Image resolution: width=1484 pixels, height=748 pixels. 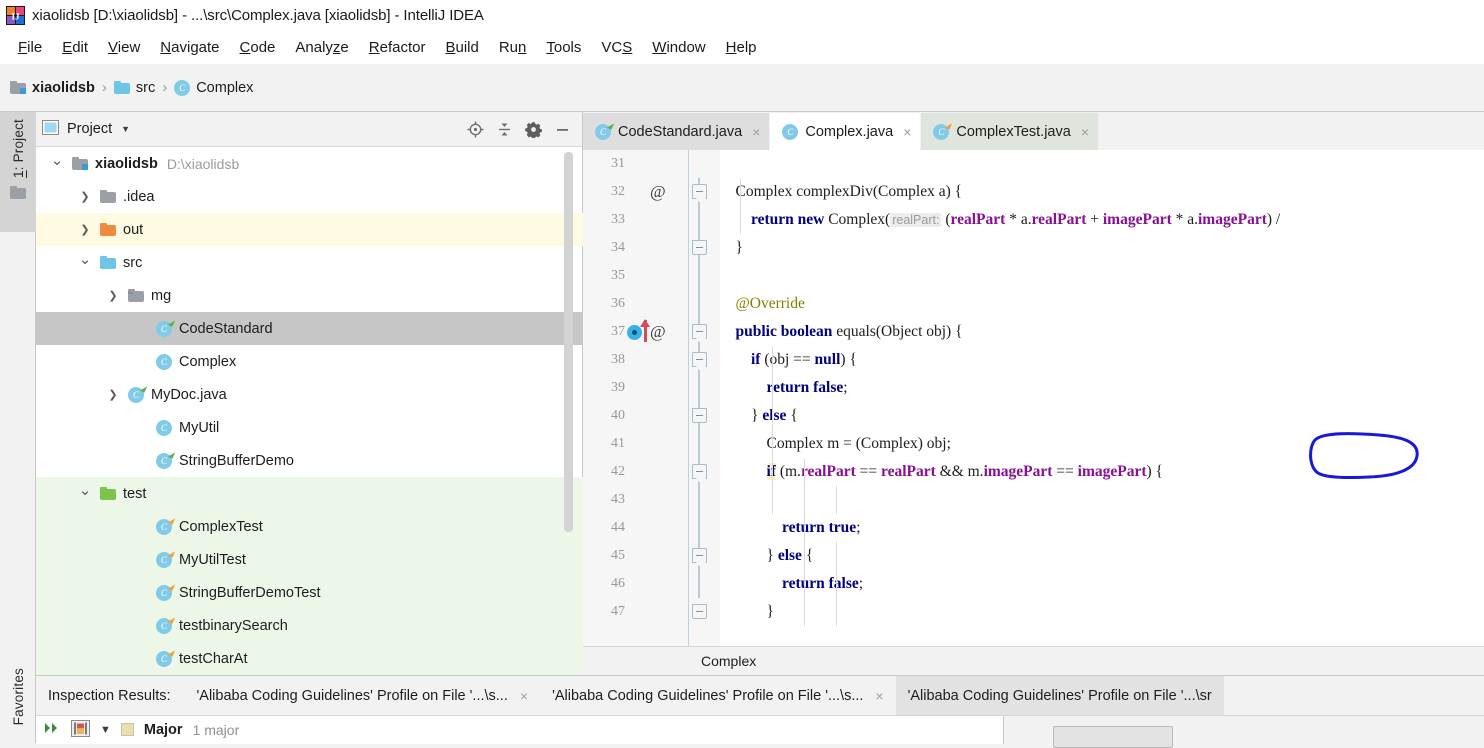 What do you see at coordinates (18, 172) in the screenshot?
I see `rail-tab-project: 1: Project` at bounding box center [18, 172].